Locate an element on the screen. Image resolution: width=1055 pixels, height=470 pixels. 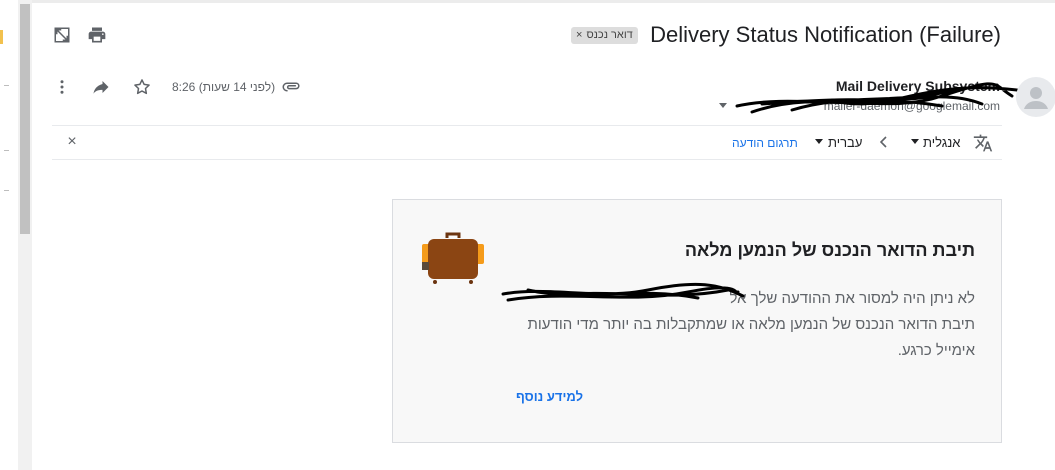
label-chip-inbox: דואר נכנס × is located at coordinates (604, 35).